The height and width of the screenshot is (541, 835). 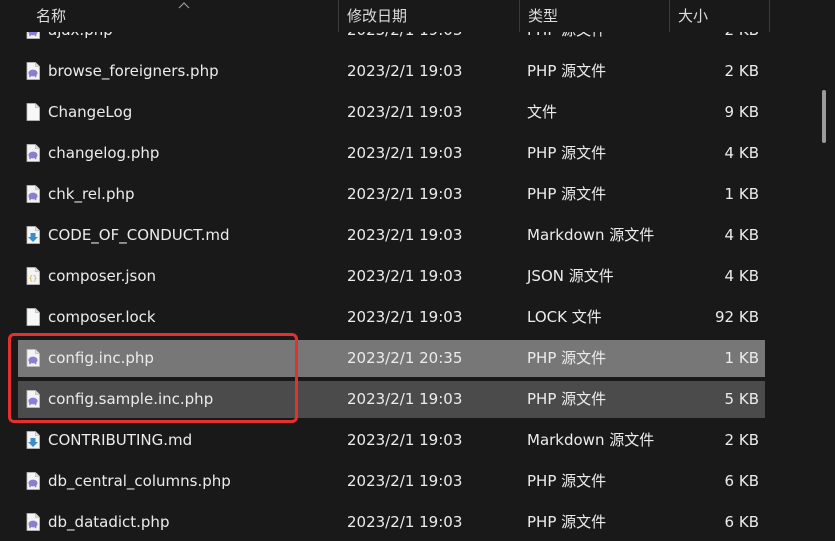 I want to click on file-type: LOCK 文件, so click(x=564, y=317).